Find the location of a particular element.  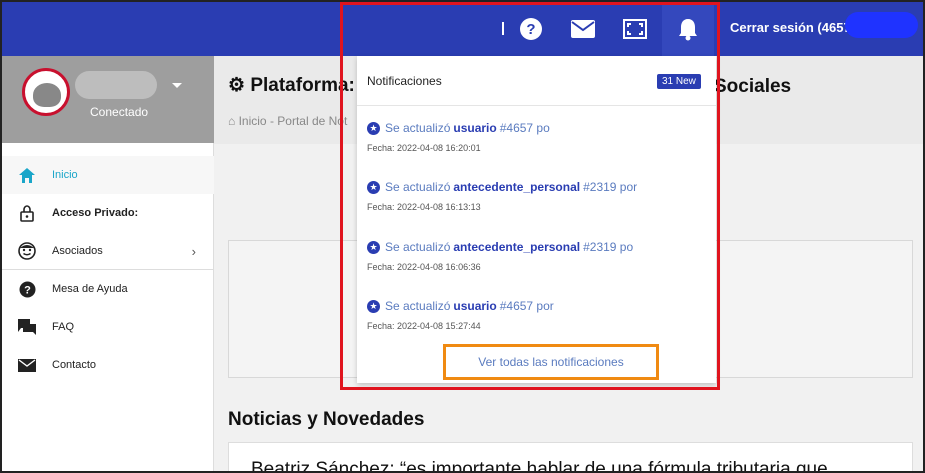

redacted-user-id is located at coordinates (881, 25).